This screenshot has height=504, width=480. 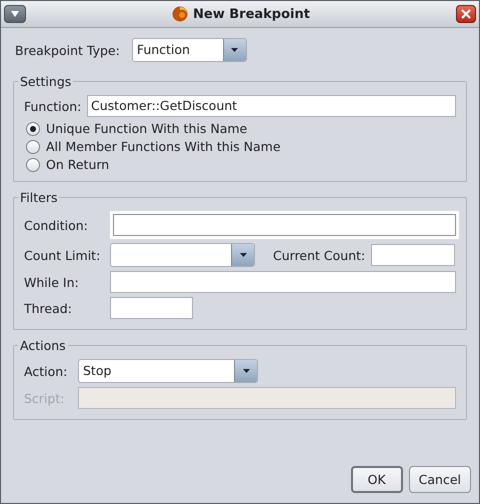 What do you see at coordinates (241, 164) in the screenshot?
I see `radio-option: On Return` at bounding box center [241, 164].